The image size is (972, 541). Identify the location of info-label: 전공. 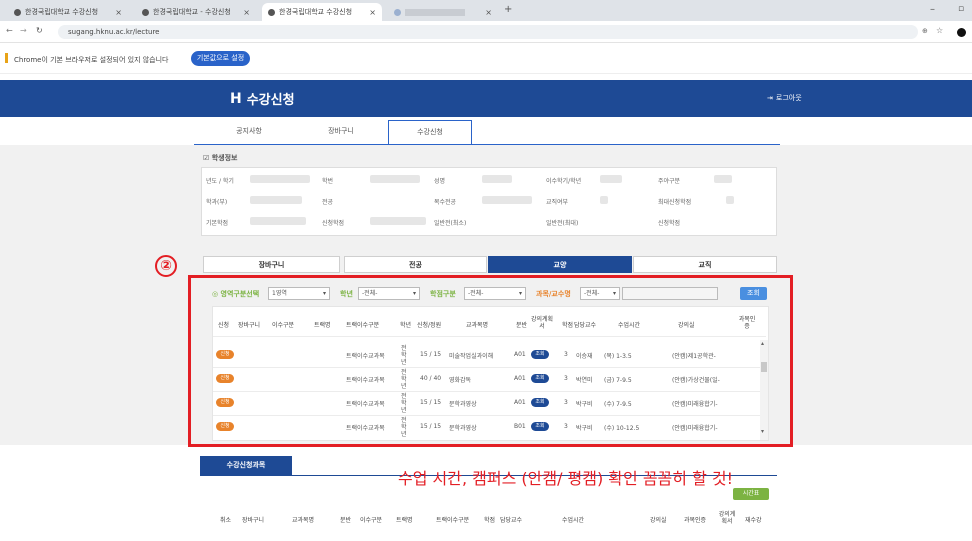
(328, 202).